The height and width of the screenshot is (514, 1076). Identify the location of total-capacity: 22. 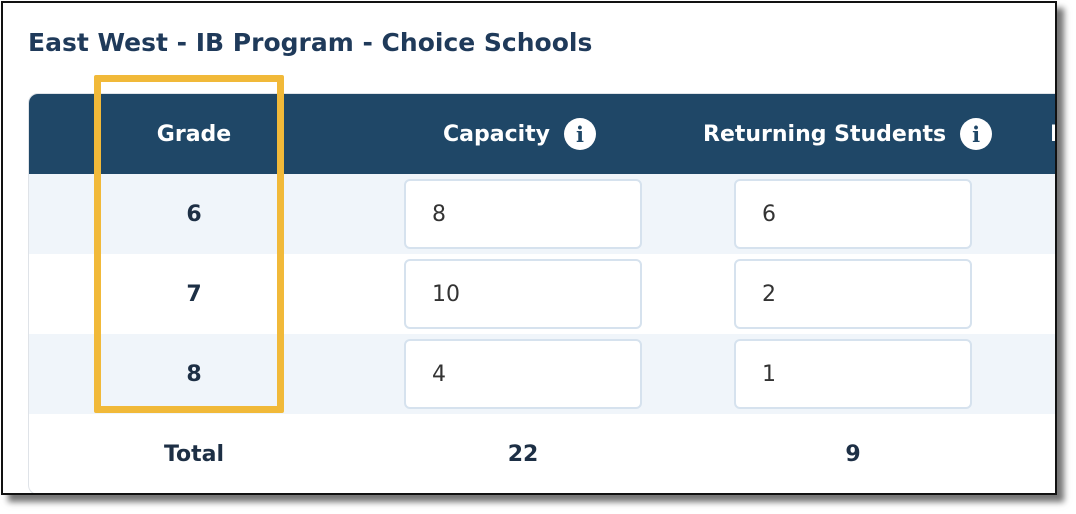
(523, 454).